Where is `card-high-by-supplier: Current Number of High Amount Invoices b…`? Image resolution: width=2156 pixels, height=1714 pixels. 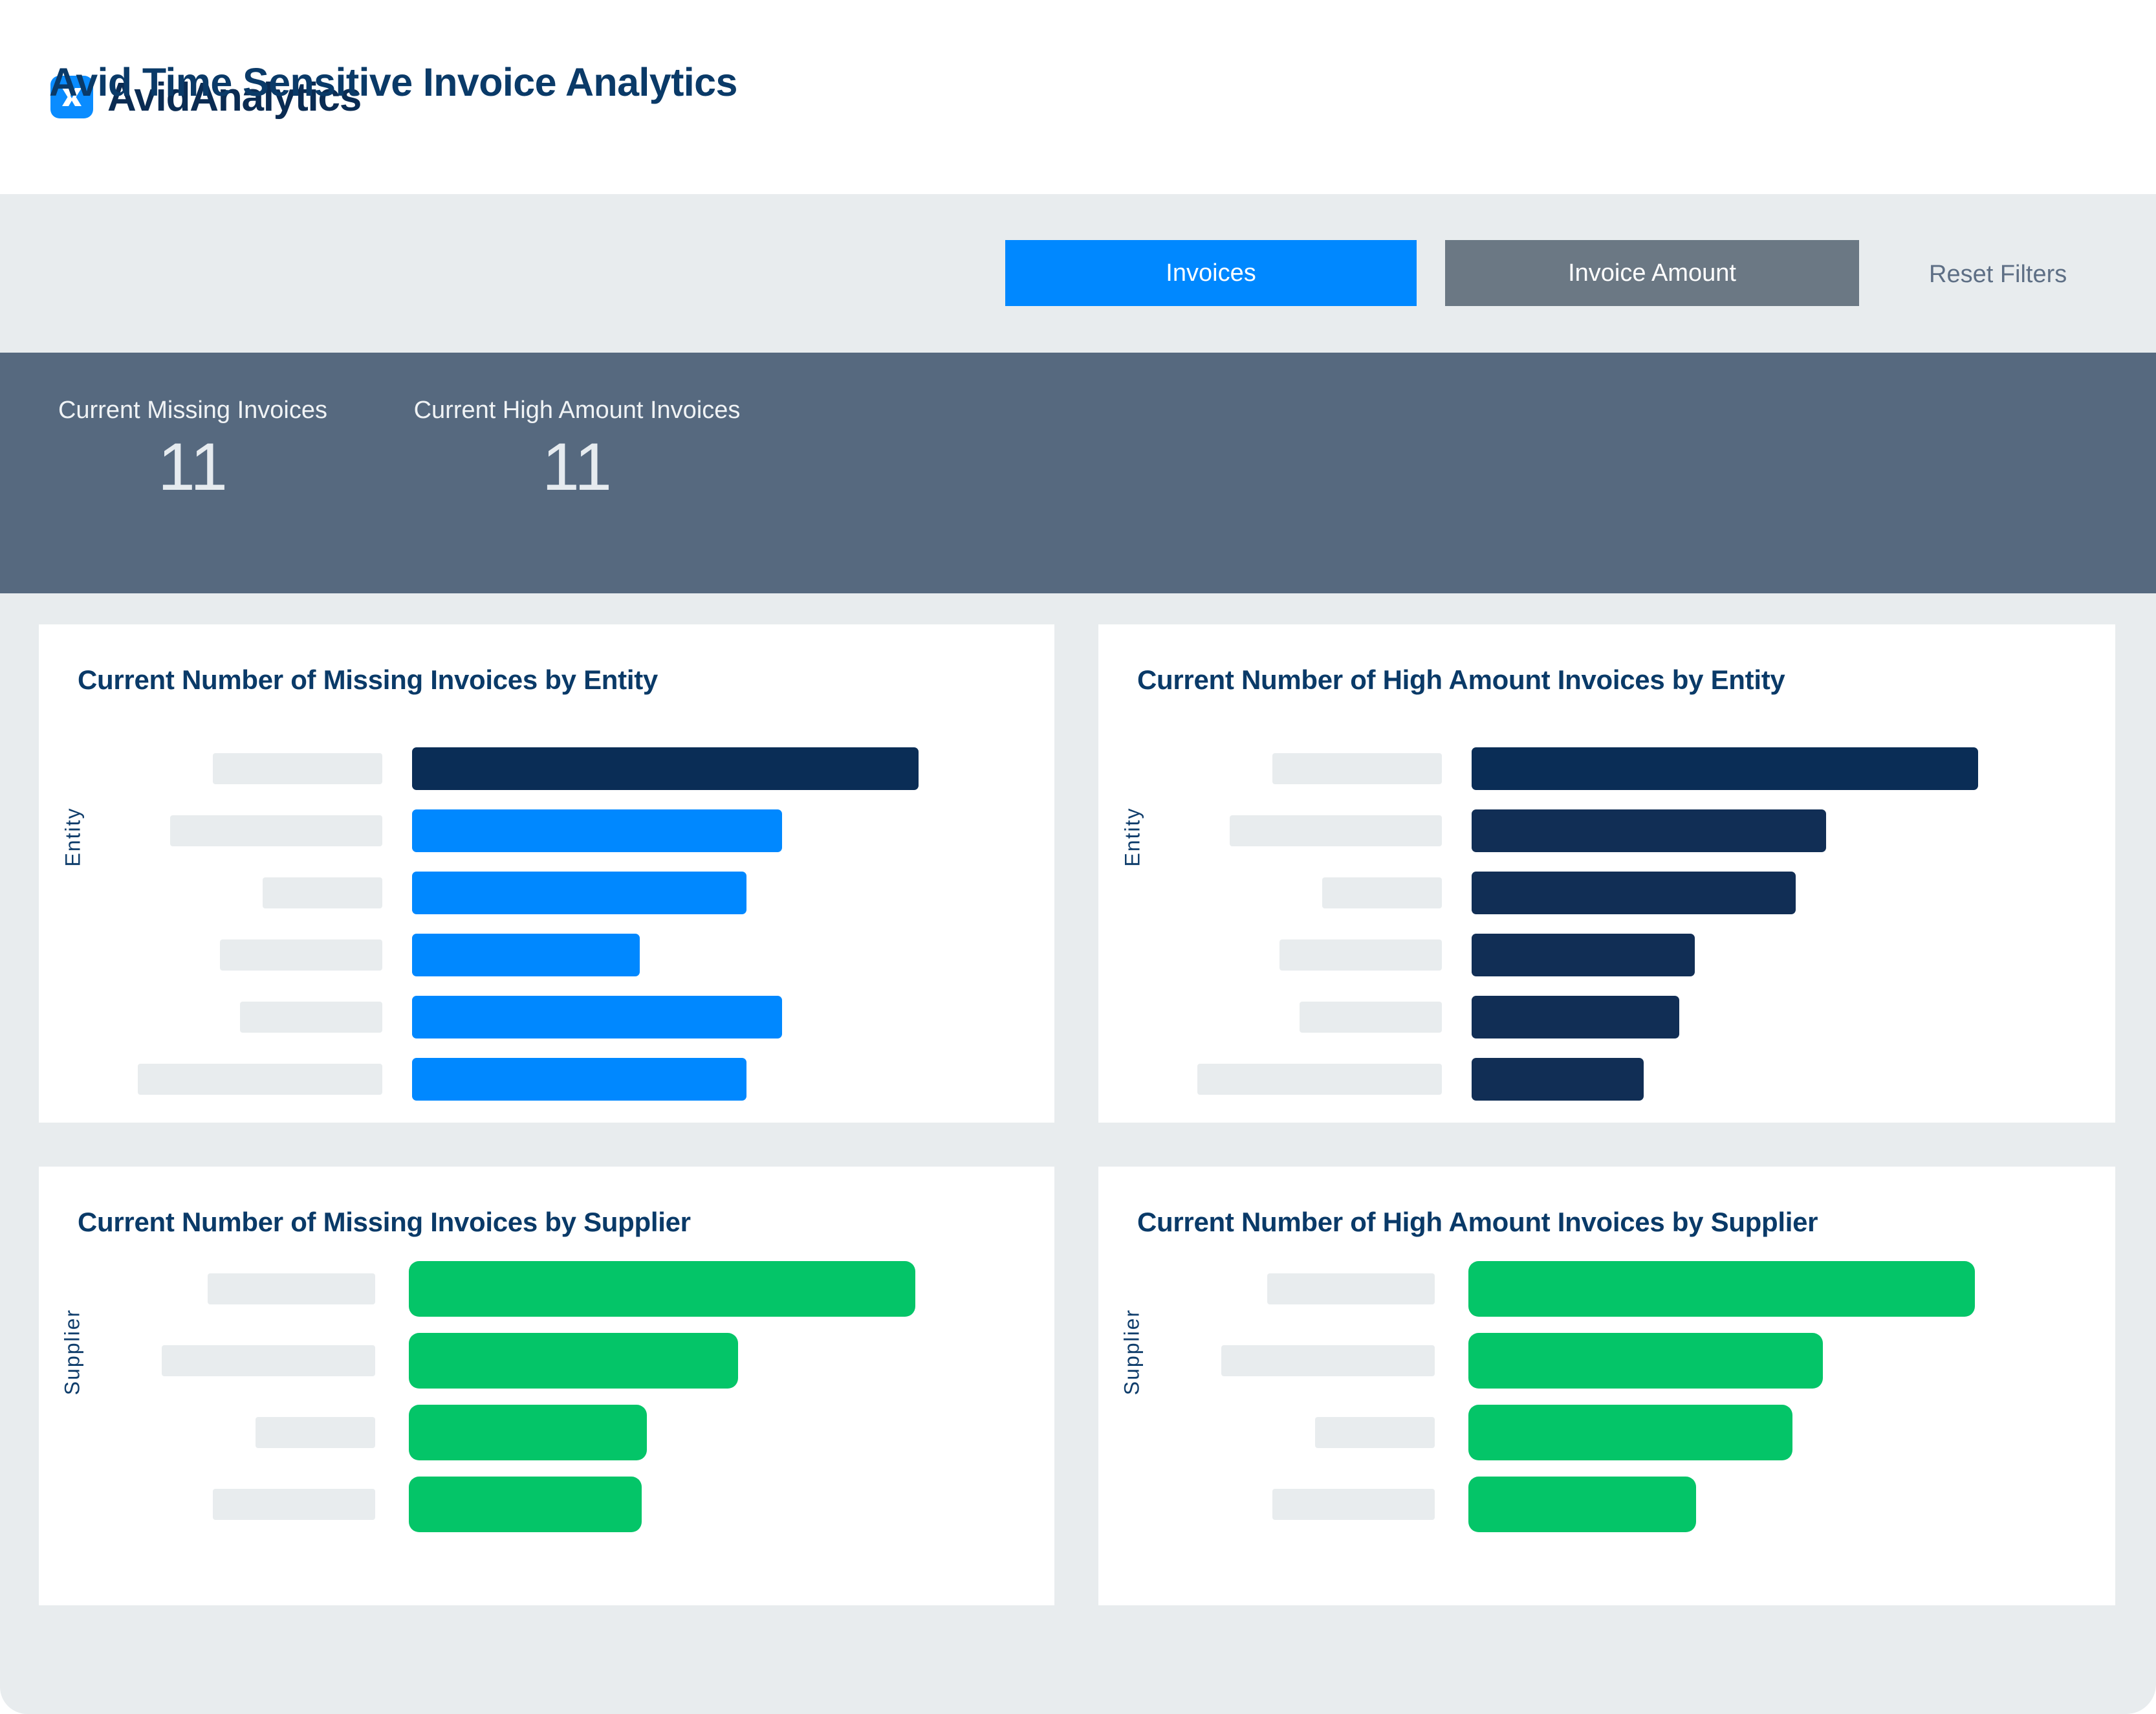
card-high-by-supplier: Current Number of High Amount Invoices b… is located at coordinates (1606, 1386).